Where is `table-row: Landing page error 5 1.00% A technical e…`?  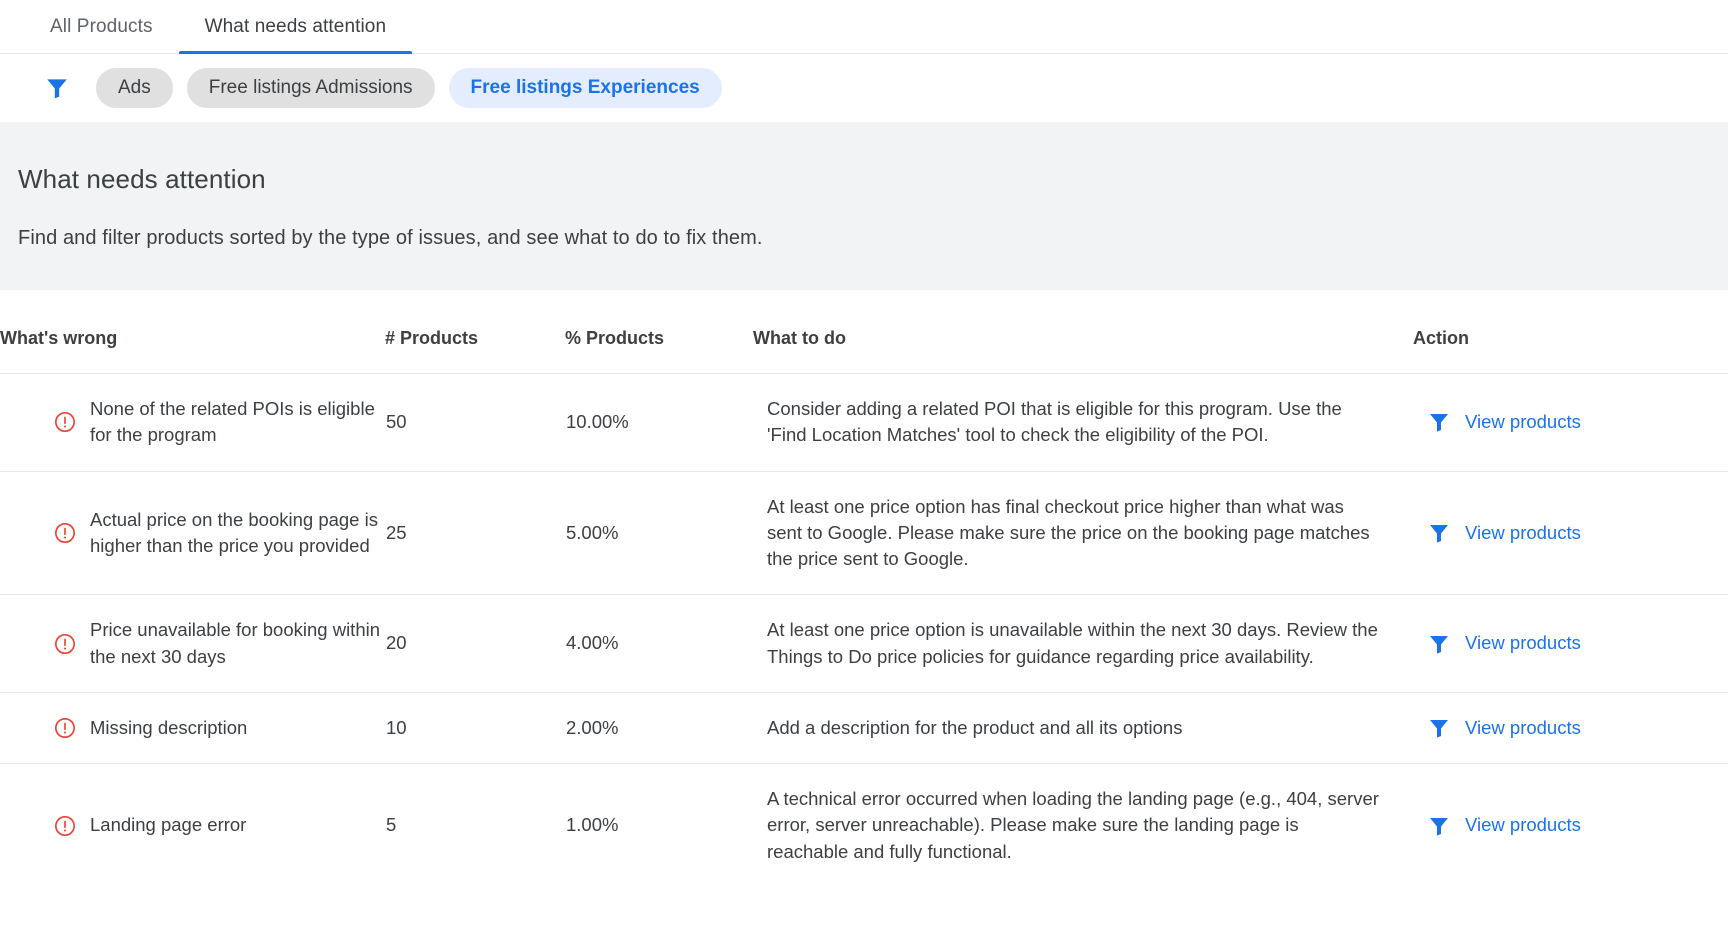 table-row: Landing page error 5 1.00% A technical e… is located at coordinates (864, 825).